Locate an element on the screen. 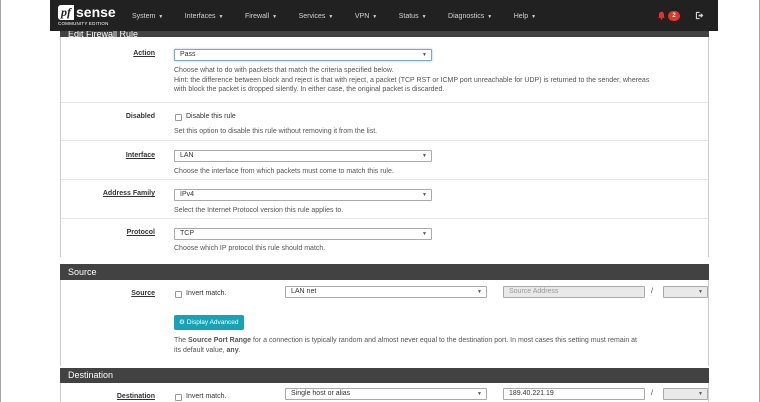 The width and height of the screenshot is (760, 402). interface-select: LAN ▼ is located at coordinates (303, 156).